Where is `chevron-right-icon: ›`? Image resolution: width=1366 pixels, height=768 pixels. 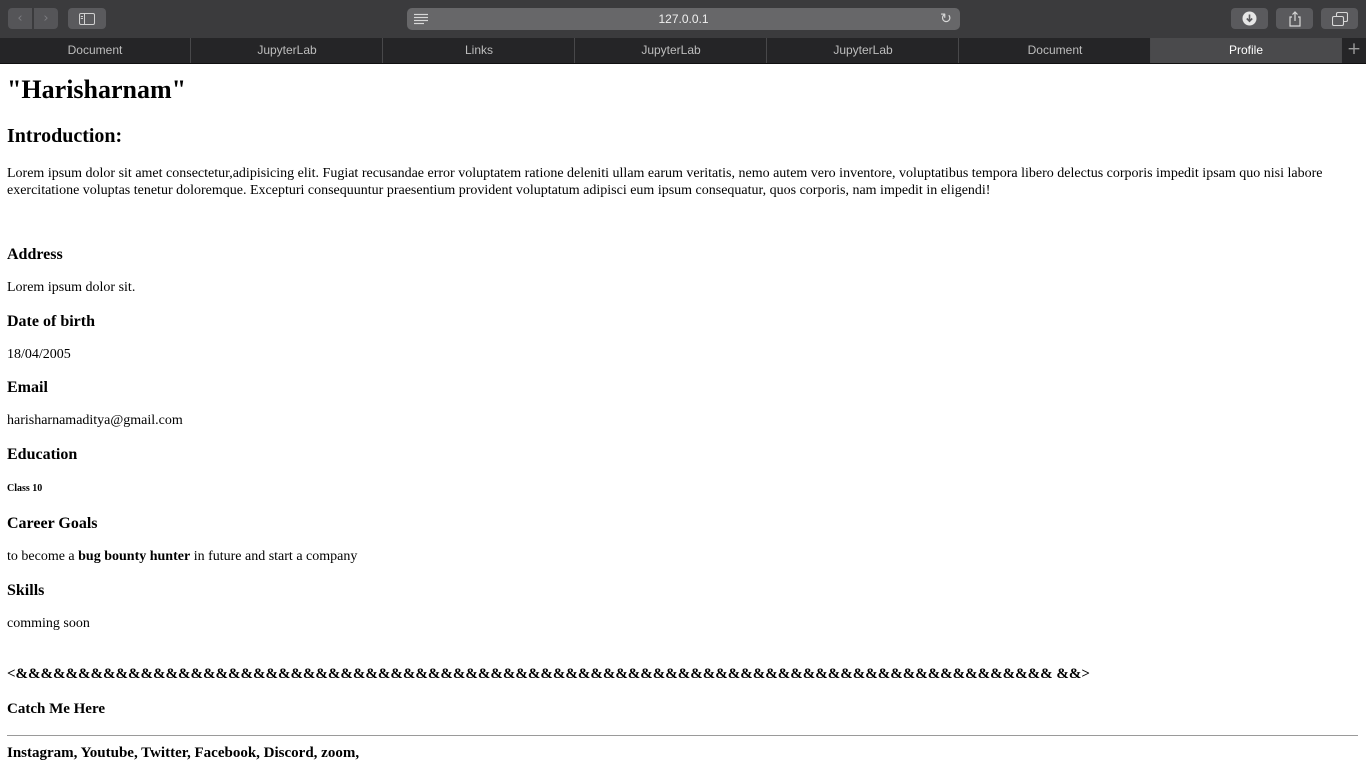
chevron-right-icon: › is located at coordinates (46, 18).